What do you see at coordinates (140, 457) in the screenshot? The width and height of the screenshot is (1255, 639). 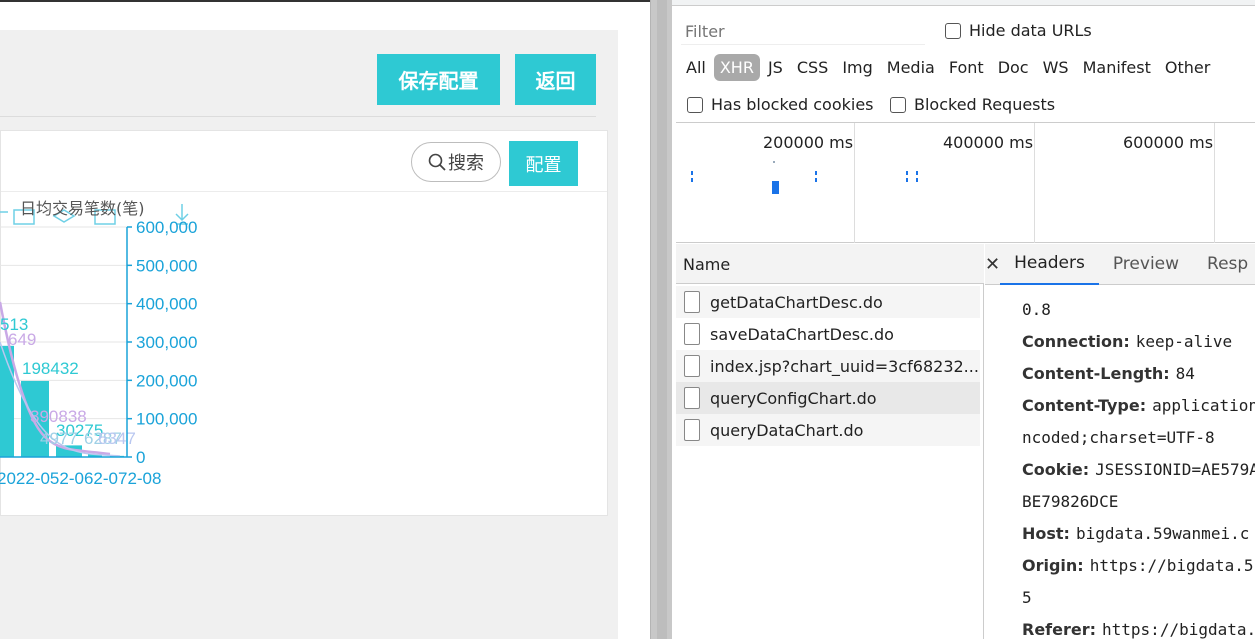 I see `y-tick-label: 0` at bounding box center [140, 457].